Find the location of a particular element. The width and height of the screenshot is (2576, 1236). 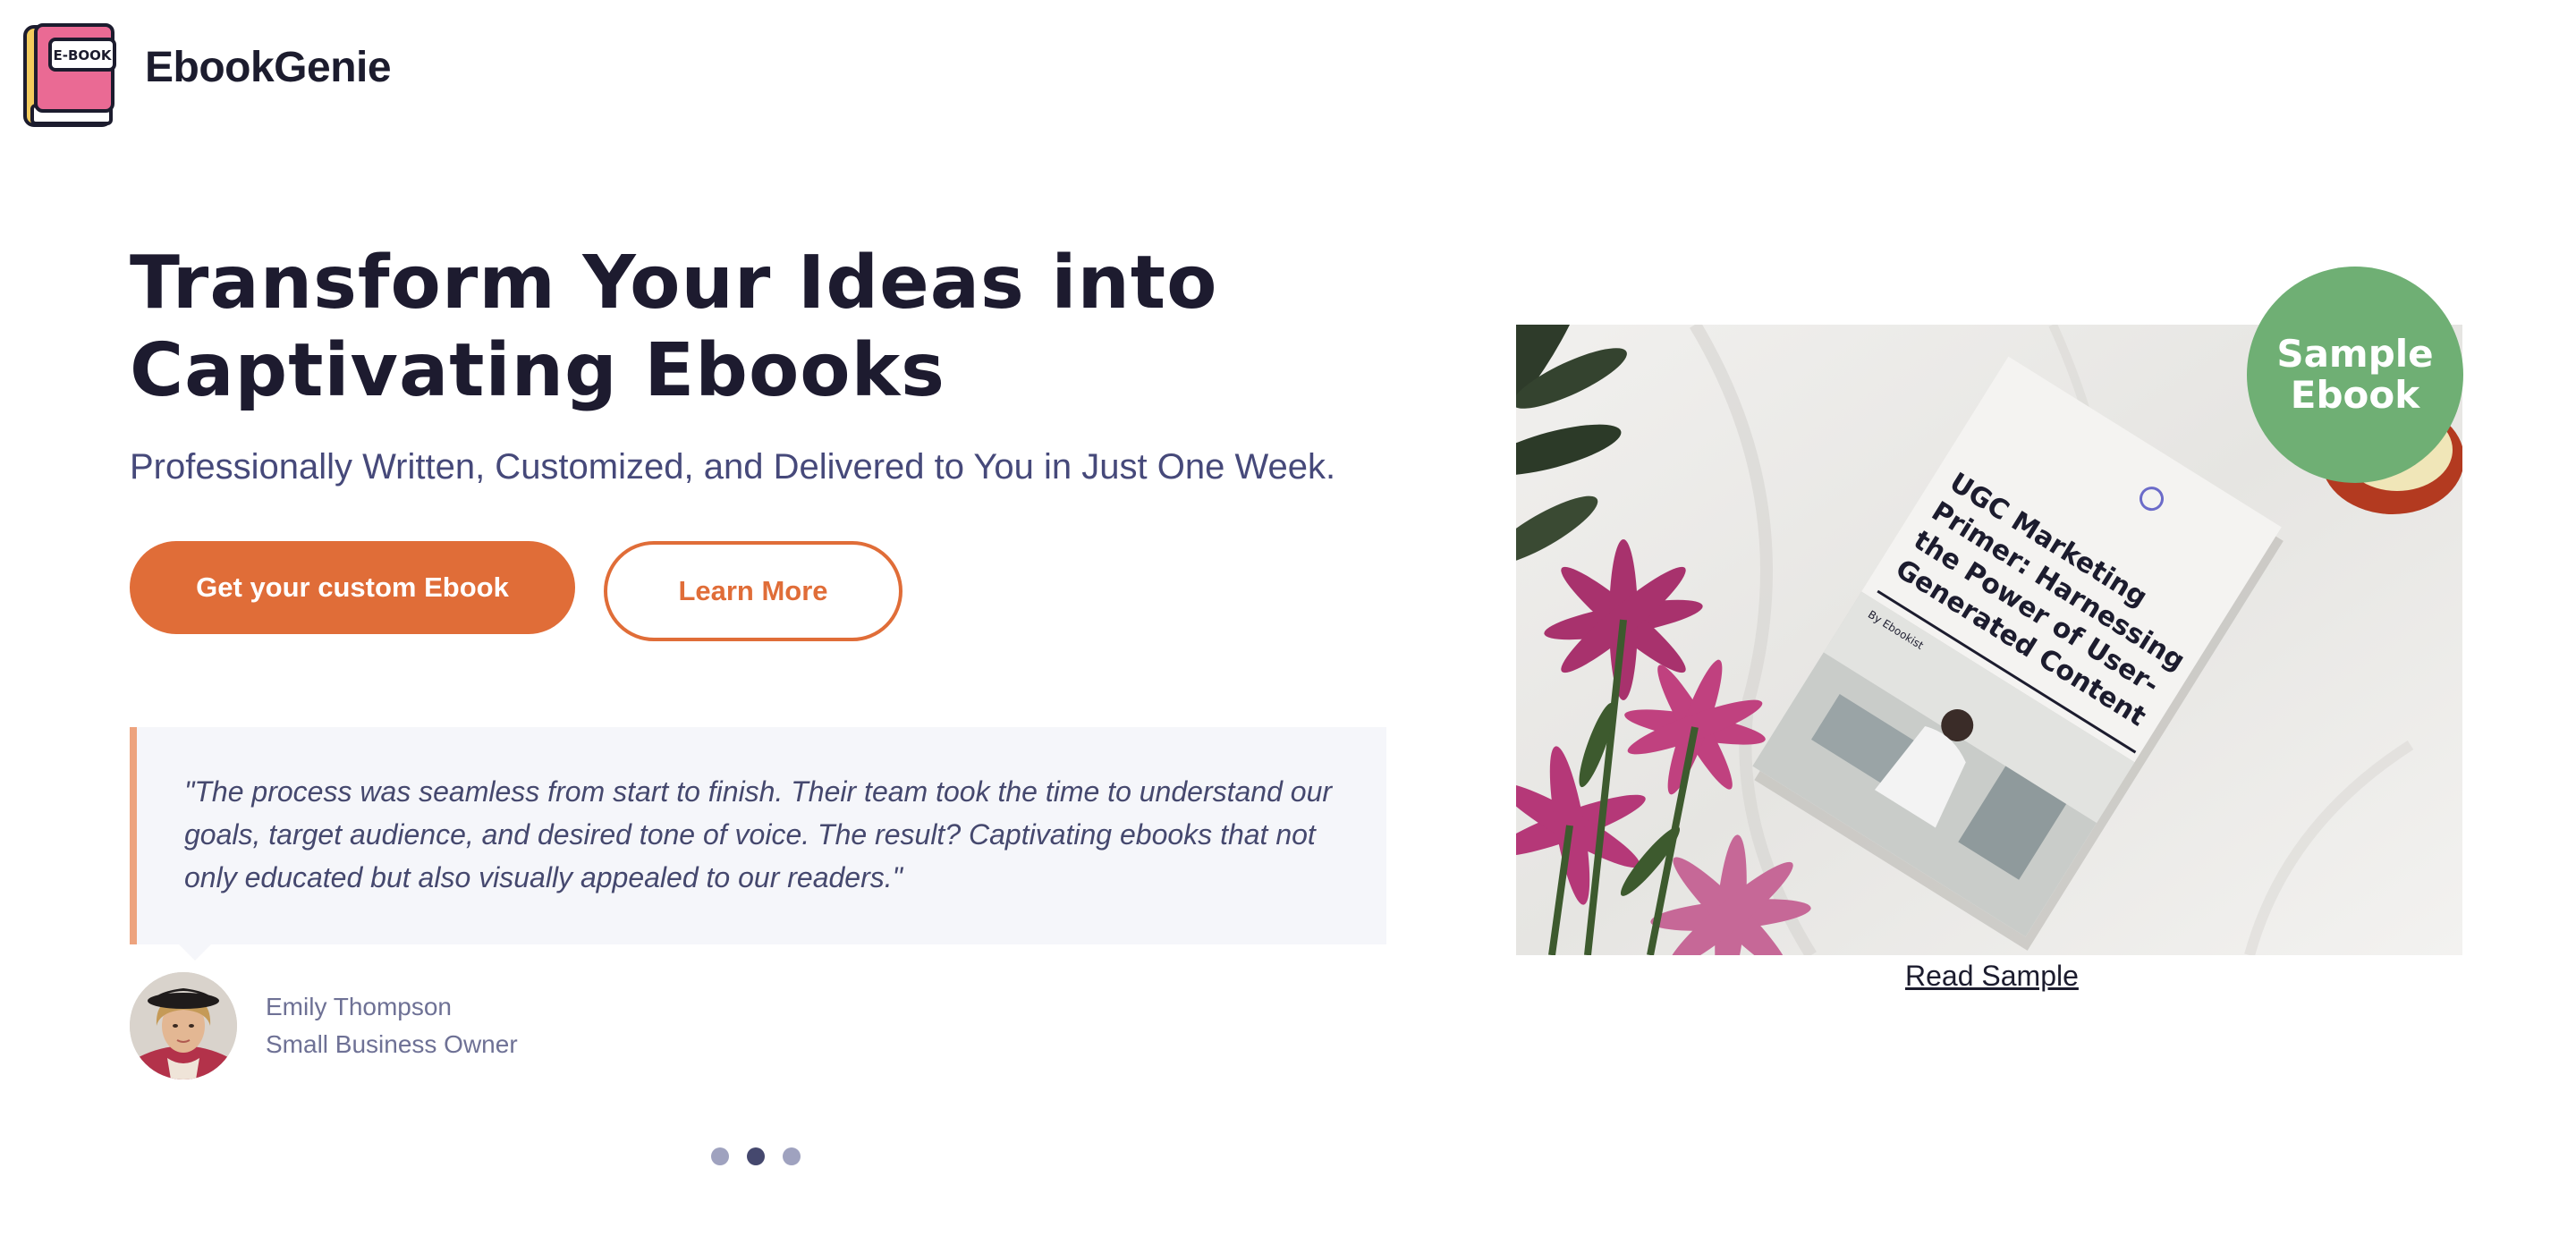

hero-title-line2: Captivating Ebooks is located at coordinates (537, 371).